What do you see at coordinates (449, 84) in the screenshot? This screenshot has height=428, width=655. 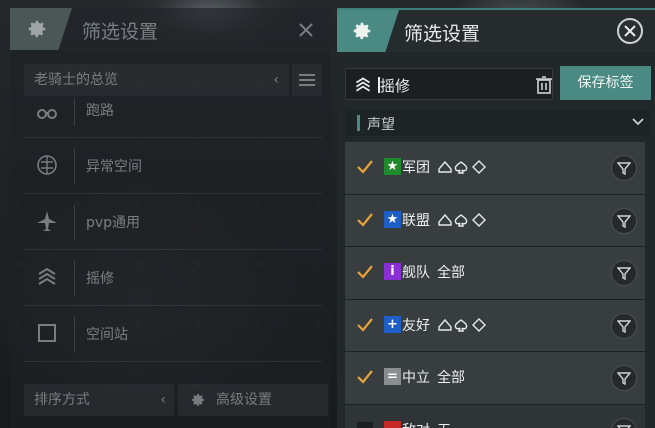 I see `preset-name-input: 摇修` at bounding box center [449, 84].